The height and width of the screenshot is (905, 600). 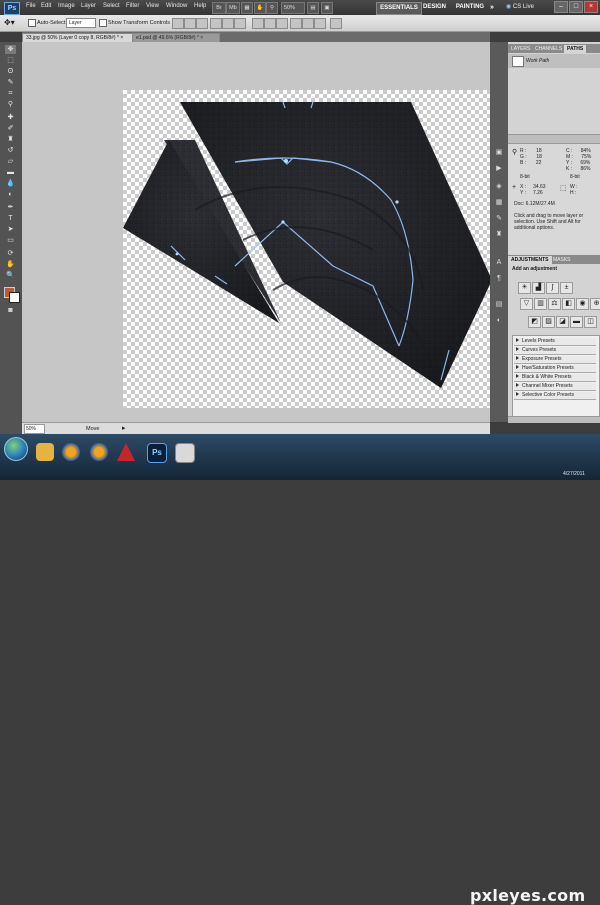 What do you see at coordinates (228, 23) in the screenshot?
I see `align-hcenter-icon` at bounding box center [228, 23].